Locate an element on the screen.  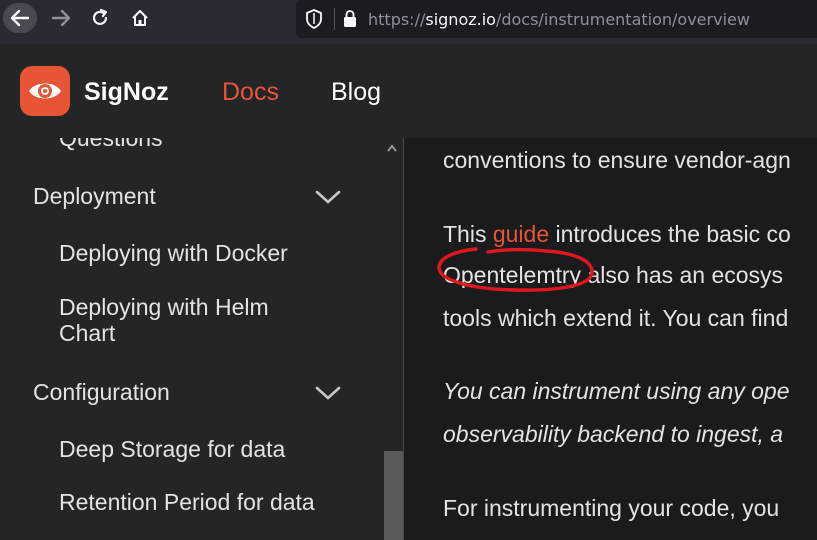
sidebar-category-configuration: Configuration is located at coordinates (101, 392).